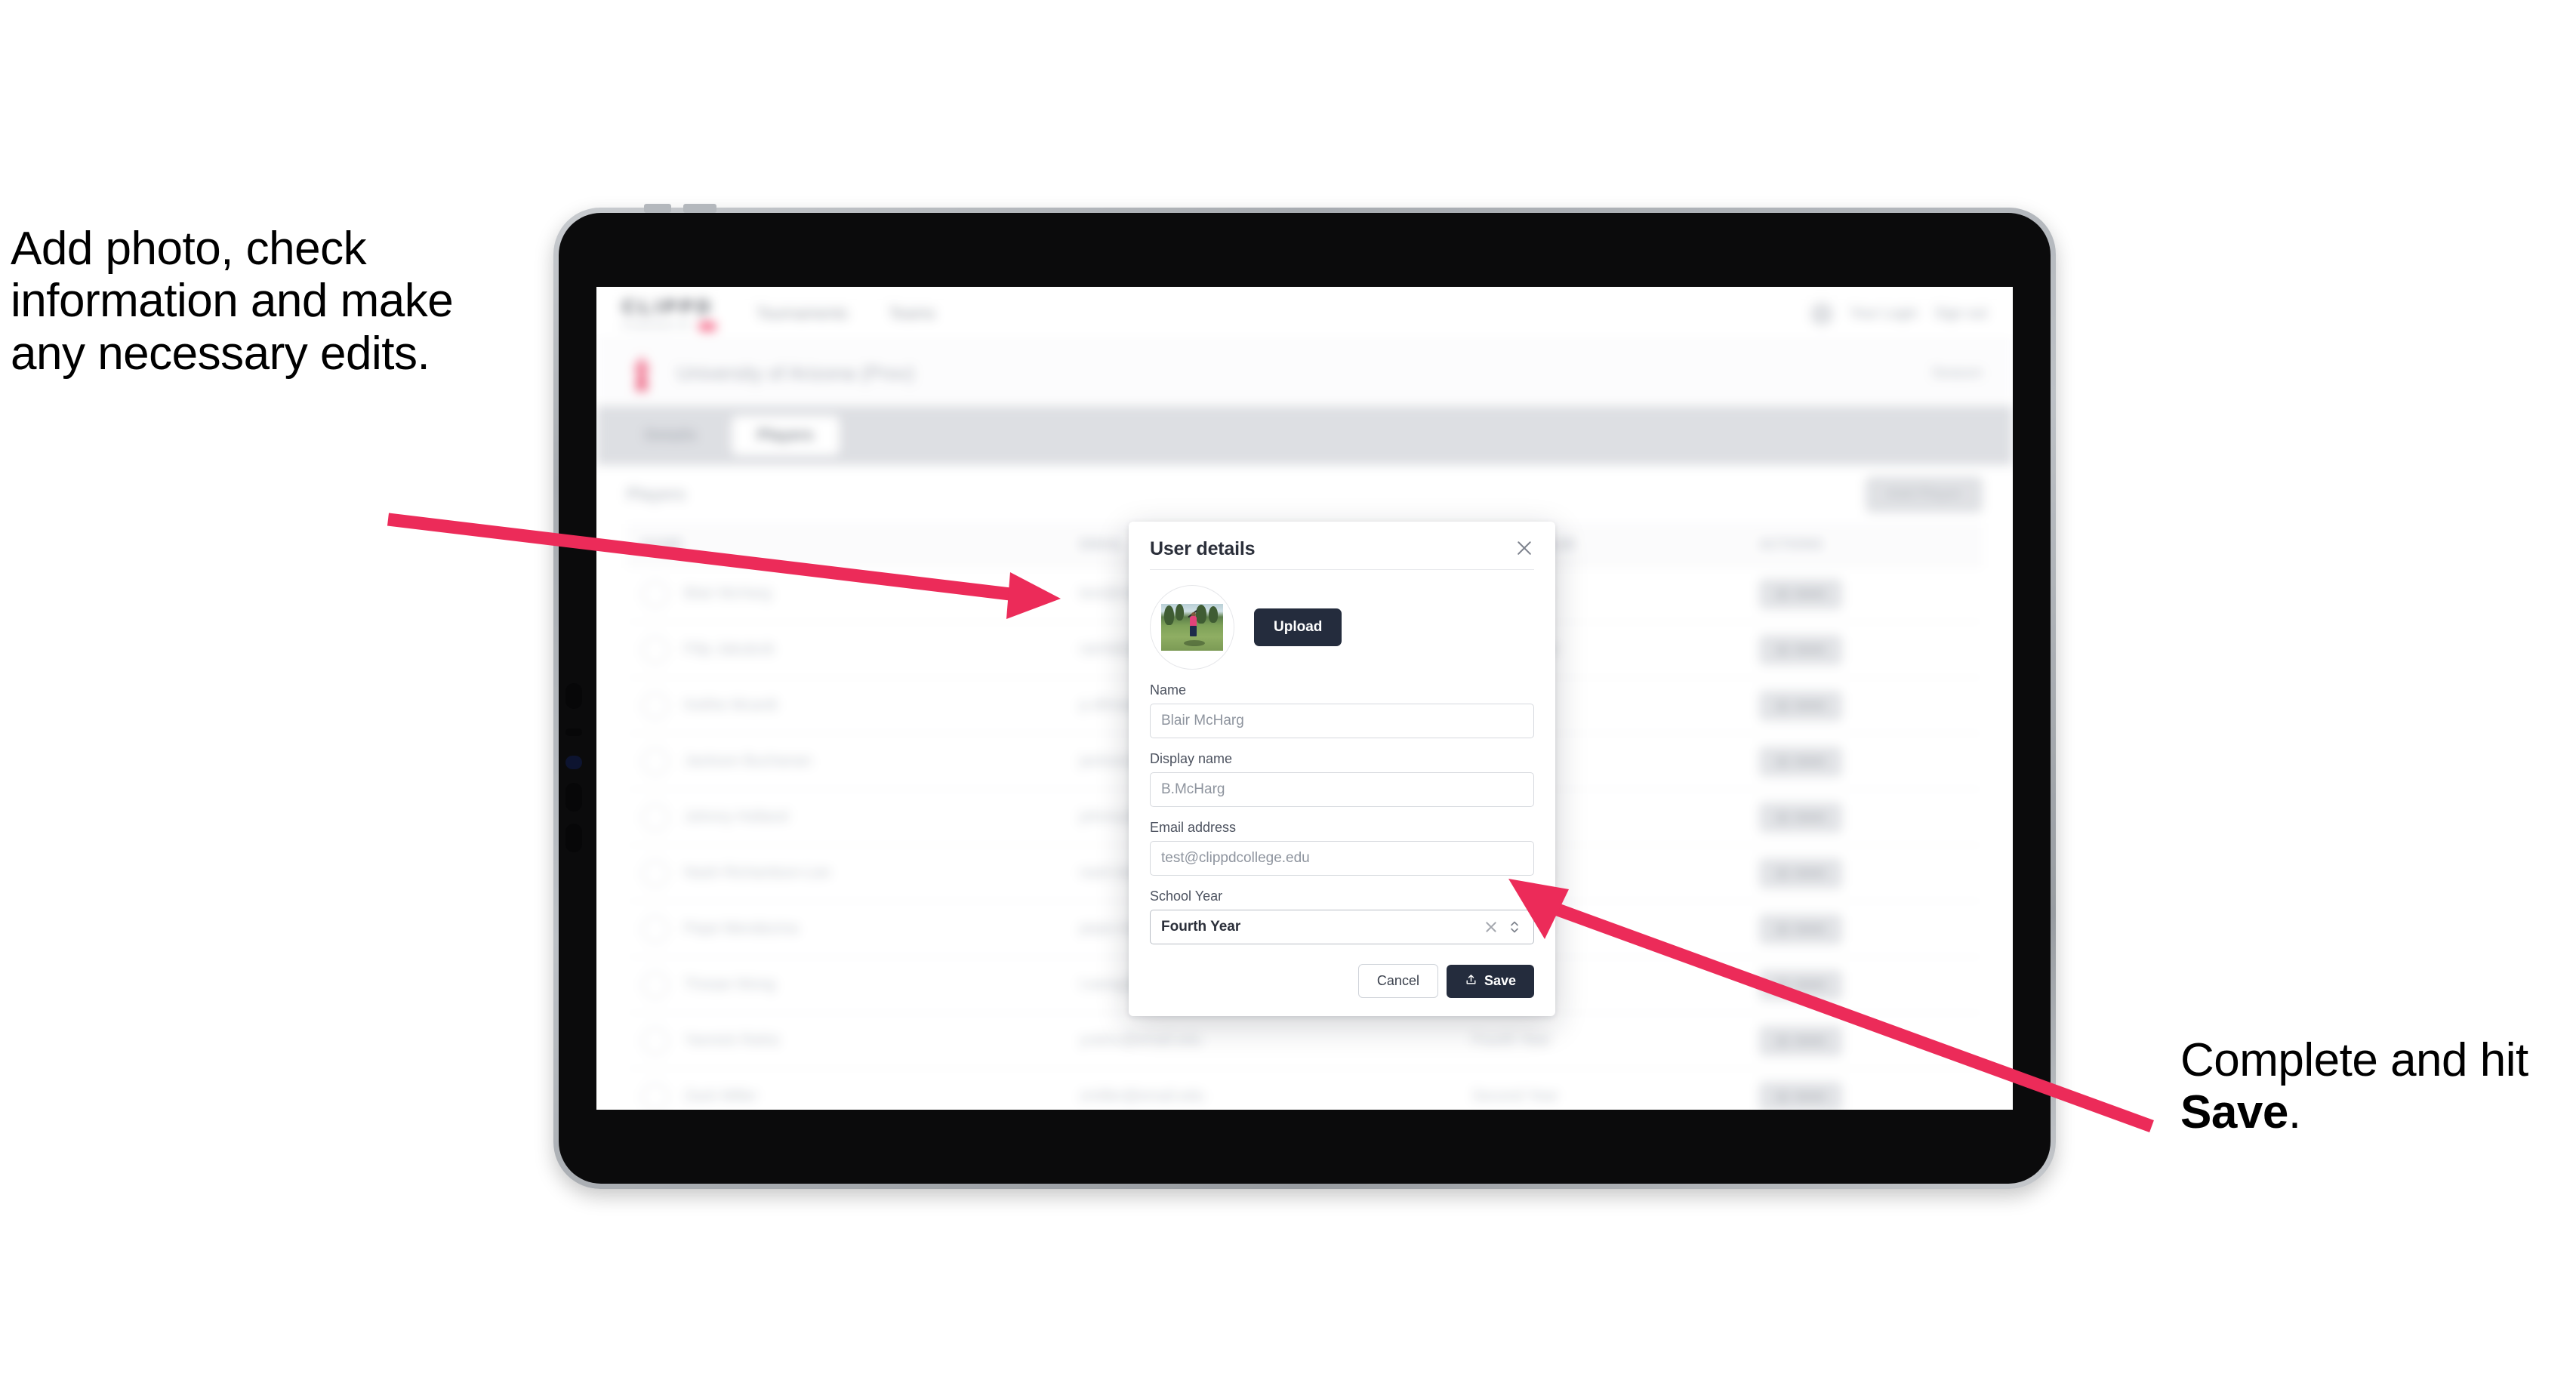 Image resolution: width=2576 pixels, height=1386 pixels. Describe the element at coordinates (1514, 927) in the screenshot. I see `chevron-up-down-icon` at that location.